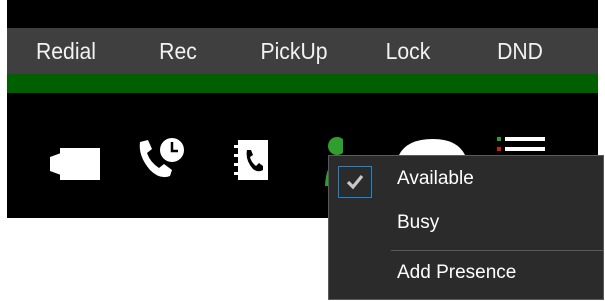 The image size is (605, 301). Describe the element at coordinates (302, 83) in the screenshot. I see `status-strip` at that location.